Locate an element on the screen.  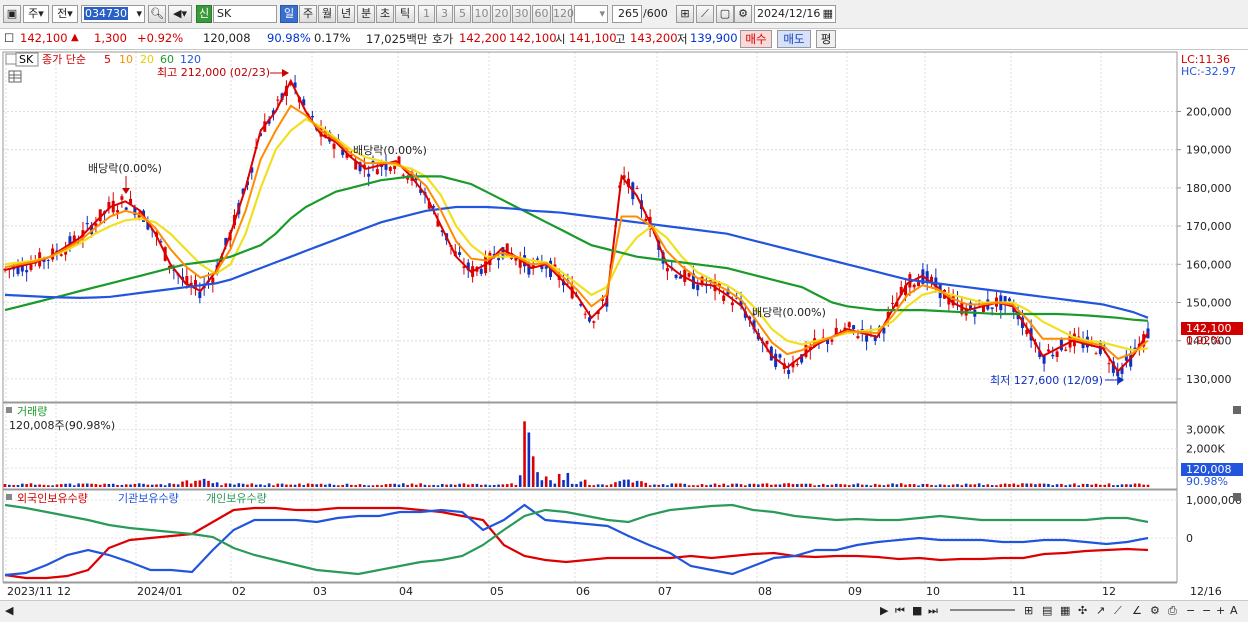
period-second-button: 초 is located at coordinates (385, 14).